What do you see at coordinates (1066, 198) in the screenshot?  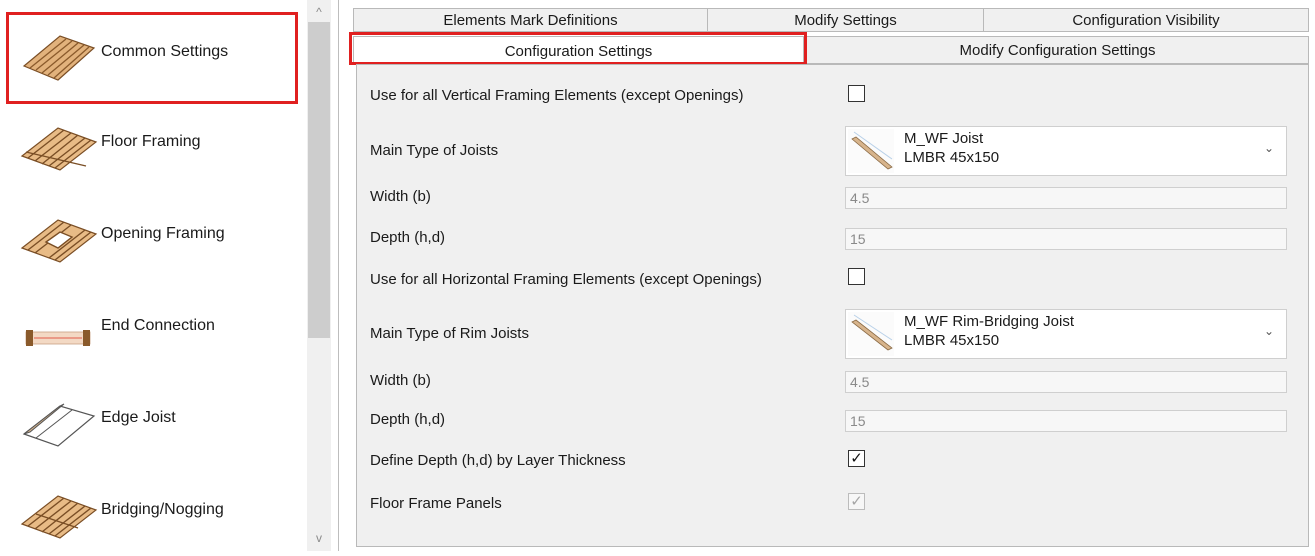 I see `joist-width-field: 4.5` at bounding box center [1066, 198].